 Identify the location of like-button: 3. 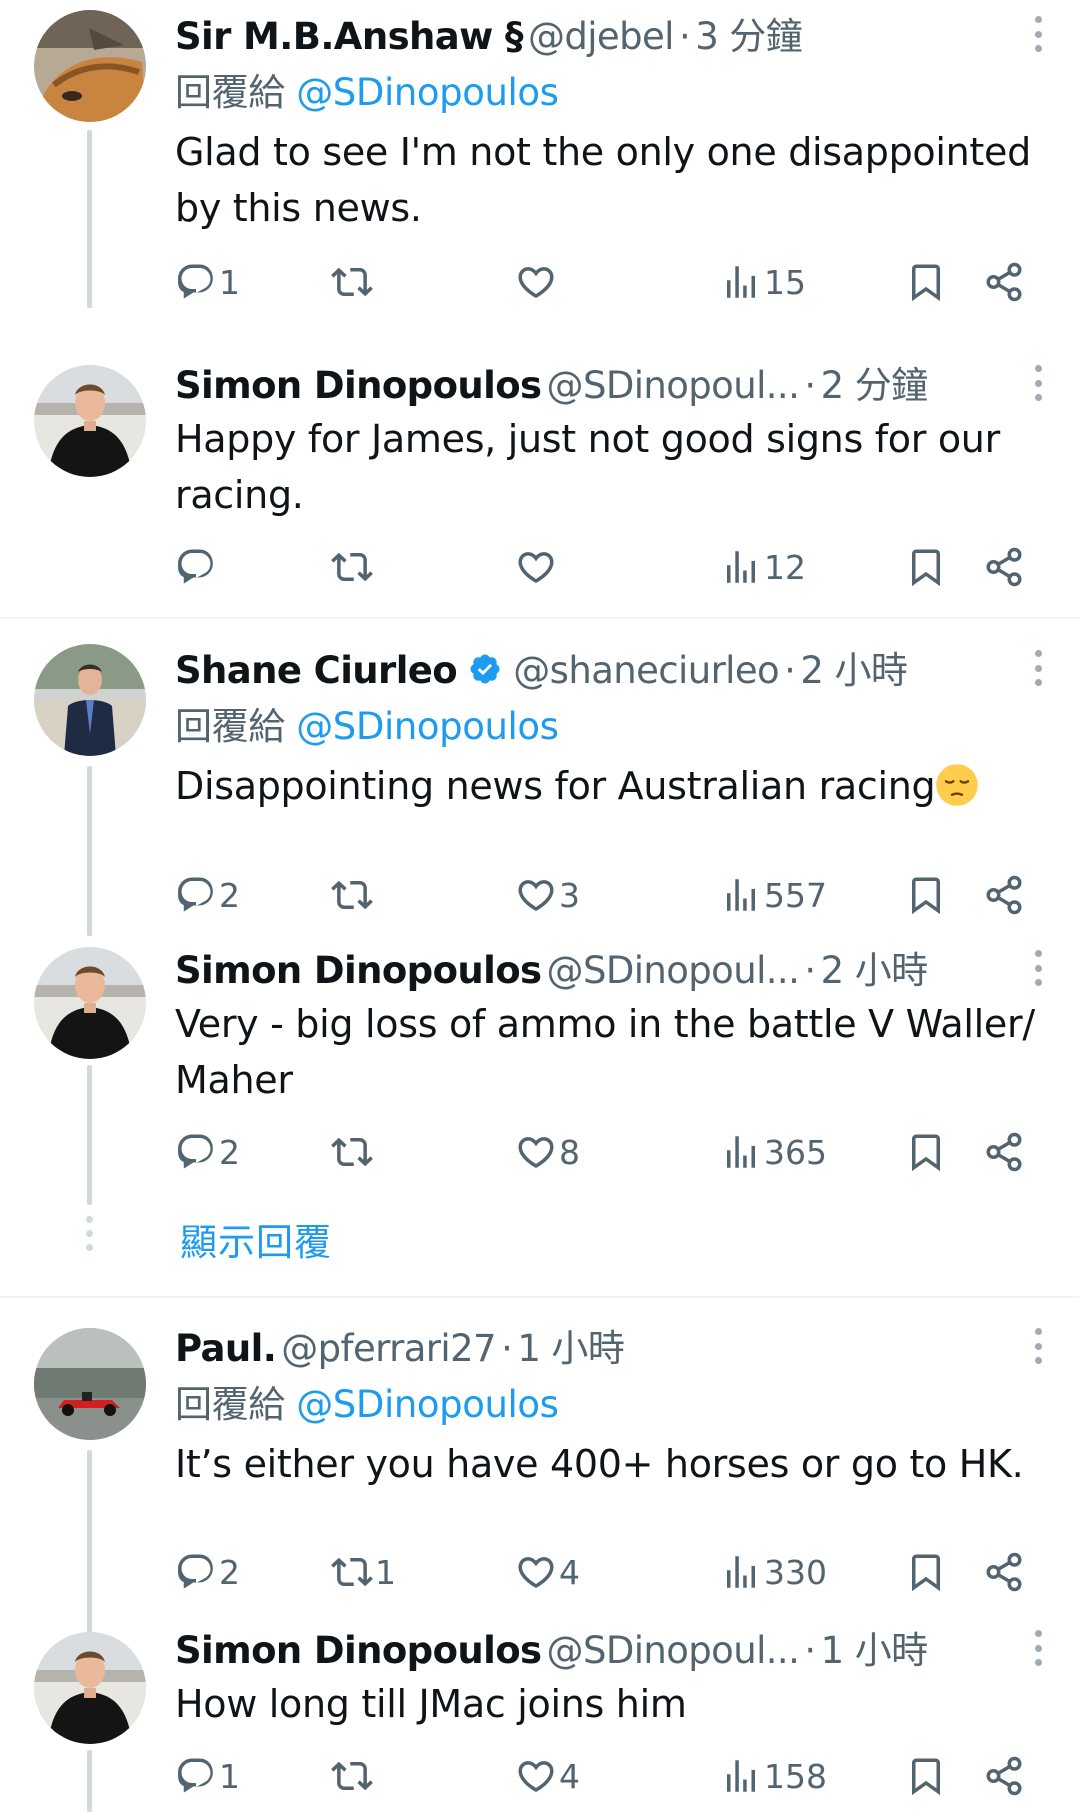
(547, 895).